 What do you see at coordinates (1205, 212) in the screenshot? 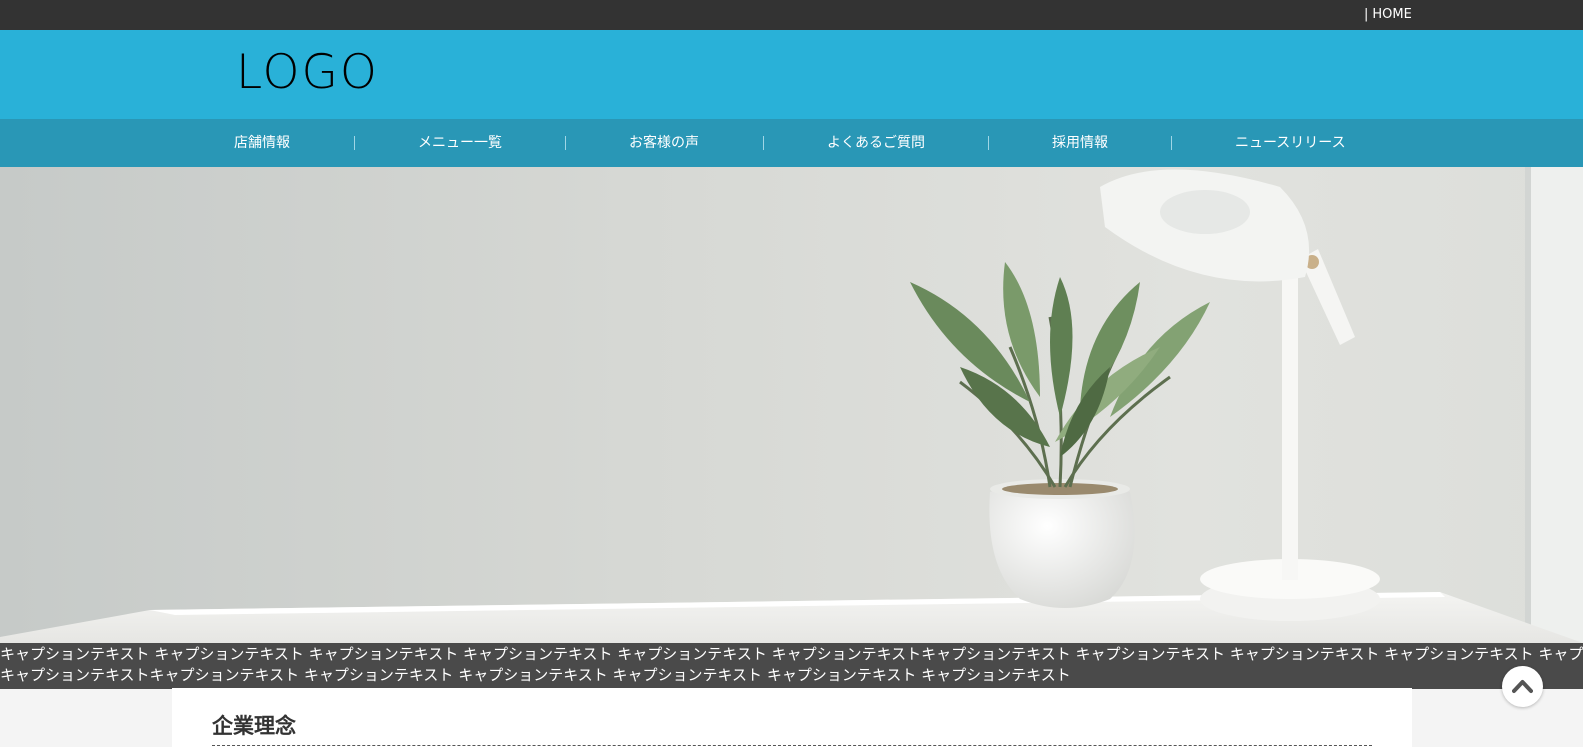
I see `hero-lamp-shade-inner` at bounding box center [1205, 212].